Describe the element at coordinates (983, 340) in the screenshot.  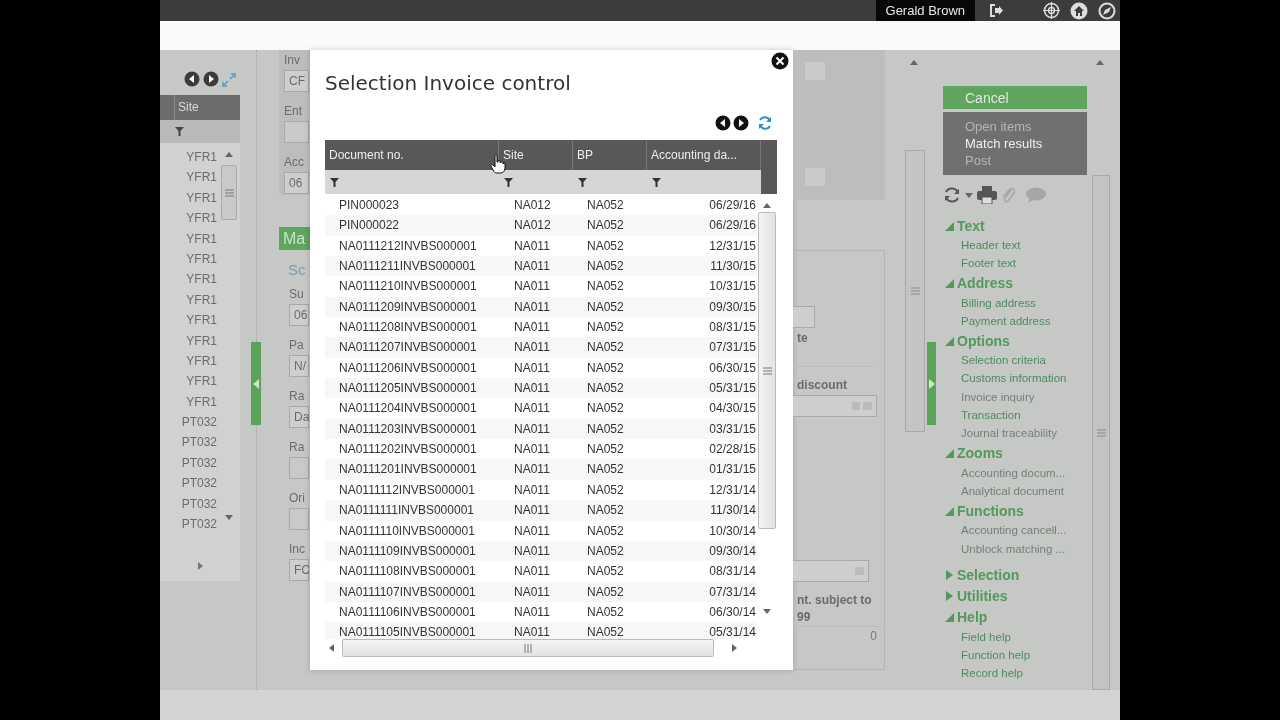
I see `section-heading: Options` at that location.